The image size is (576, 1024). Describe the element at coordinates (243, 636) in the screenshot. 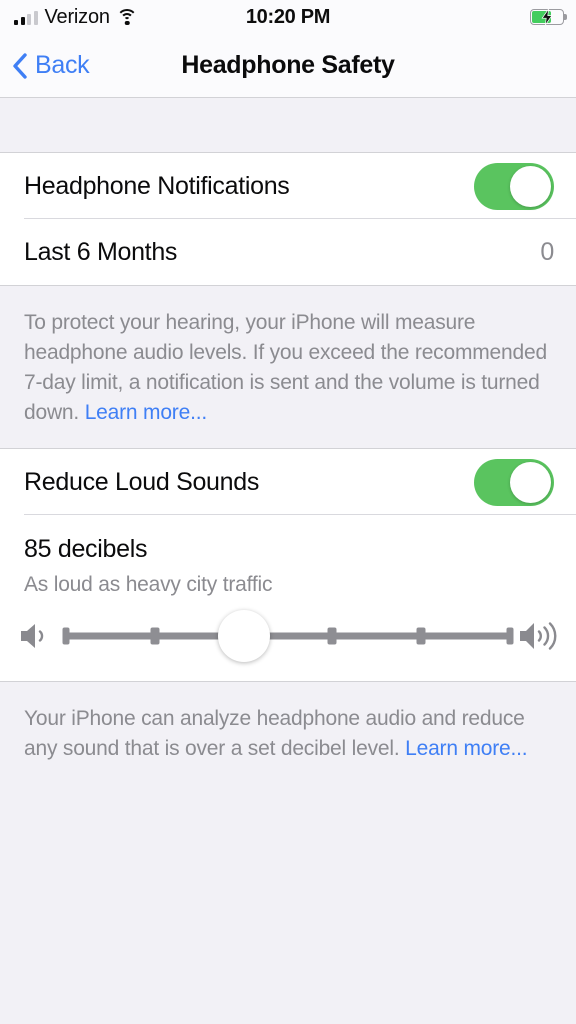

I see `slider-thumb` at that location.